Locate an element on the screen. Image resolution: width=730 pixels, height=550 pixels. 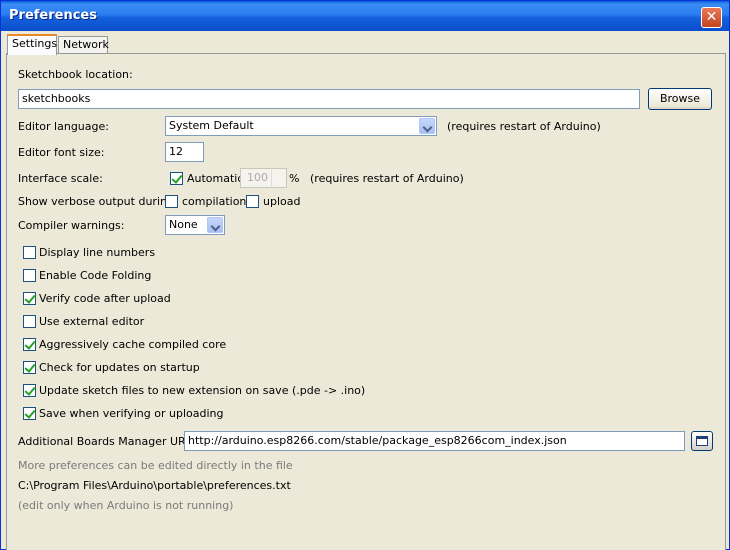
edit-note-text: (edit only when Arduino is not running) is located at coordinates (126, 505).